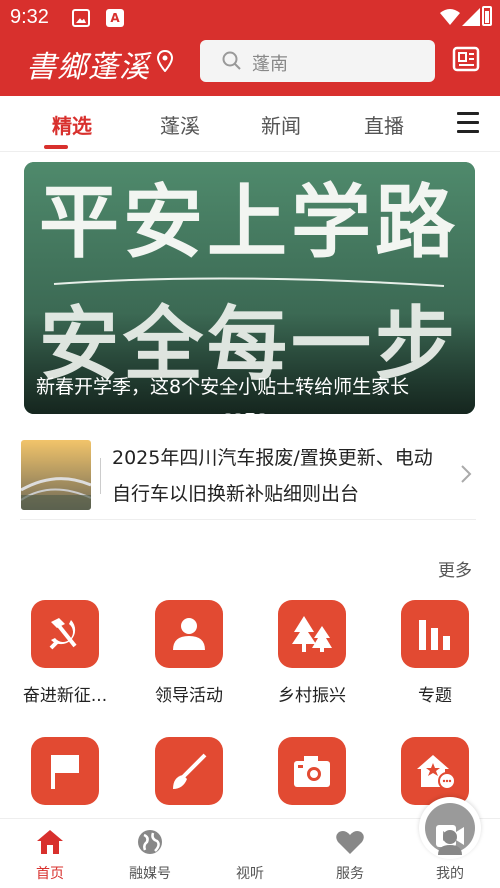 This screenshot has height=888, width=500. Describe the element at coordinates (223, 387) in the screenshot. I see `banner-caption: 新春开学季，这8个安全小贴士转给师生家长` at that location.